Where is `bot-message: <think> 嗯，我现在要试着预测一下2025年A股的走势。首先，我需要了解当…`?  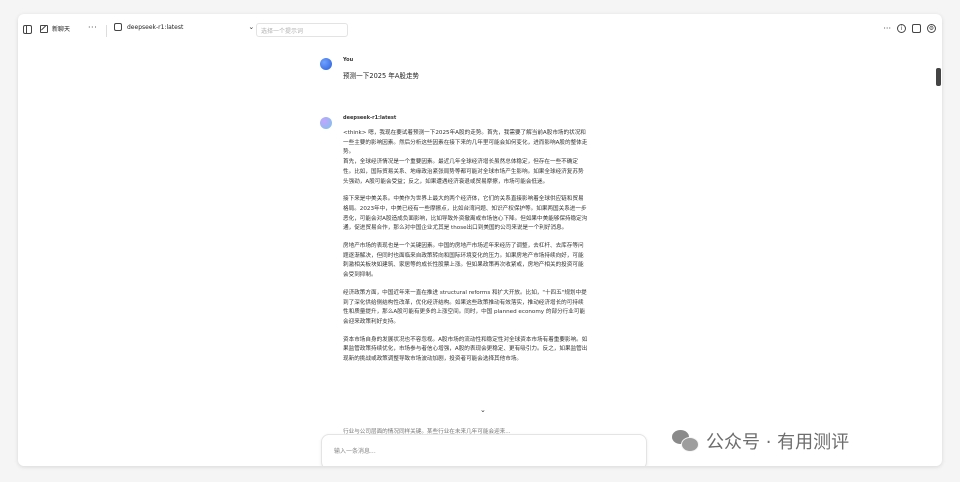
bot-message: <think> 嗯，我现在要试着预测一下2025年A股的走势。首先，我需要了解当… is located at coordinates (466, 251).